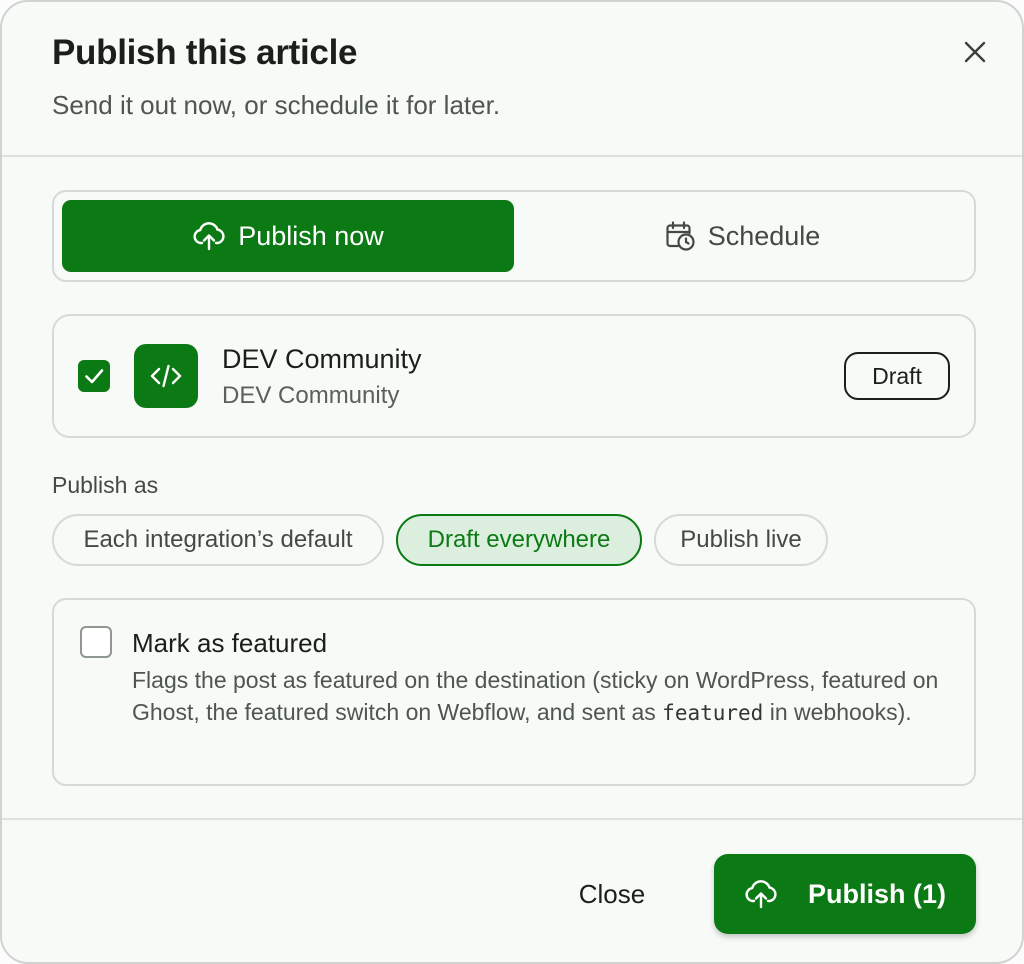  Describe the element at coordinates (837, 712) in the screenshot. I see `featured-desc-text-end: in webhooks).` at that location.